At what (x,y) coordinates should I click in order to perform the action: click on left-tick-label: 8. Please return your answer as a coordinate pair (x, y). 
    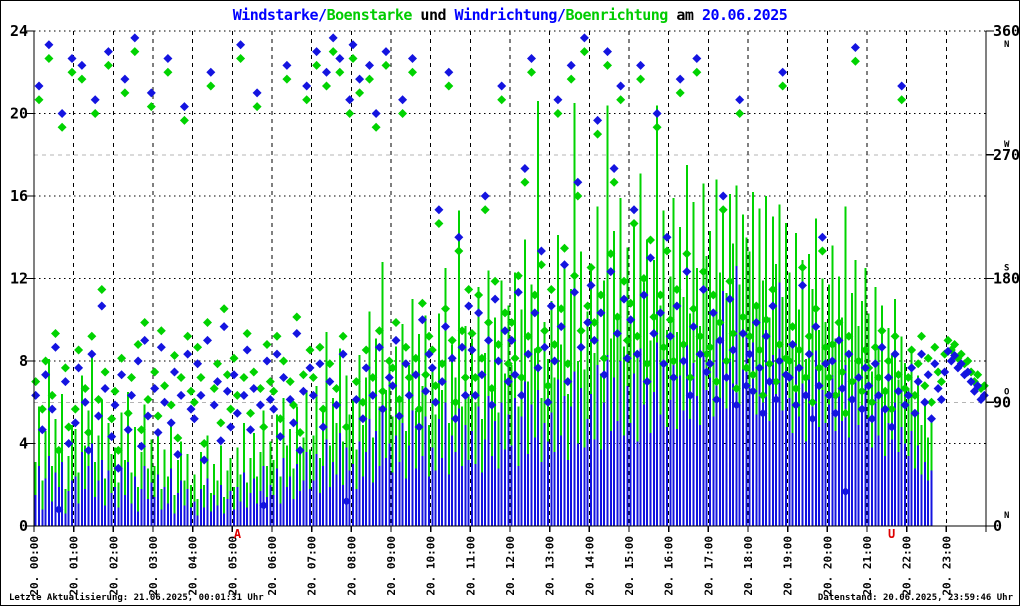
    Looking at the image, I should click on (23, 361).